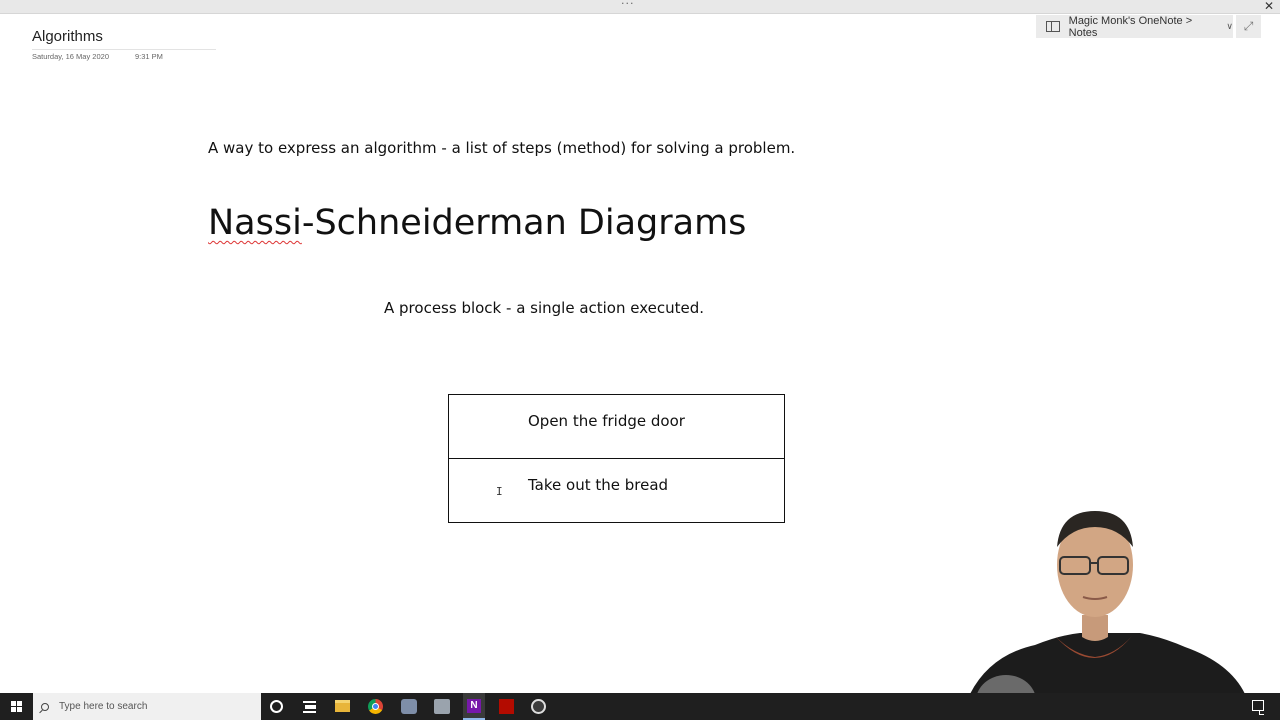 This screenshot has width=1280, height=720. Describe the element at coordinates (499, 491) in the screenshot. I see `text-cursor-icon: I` at that location.